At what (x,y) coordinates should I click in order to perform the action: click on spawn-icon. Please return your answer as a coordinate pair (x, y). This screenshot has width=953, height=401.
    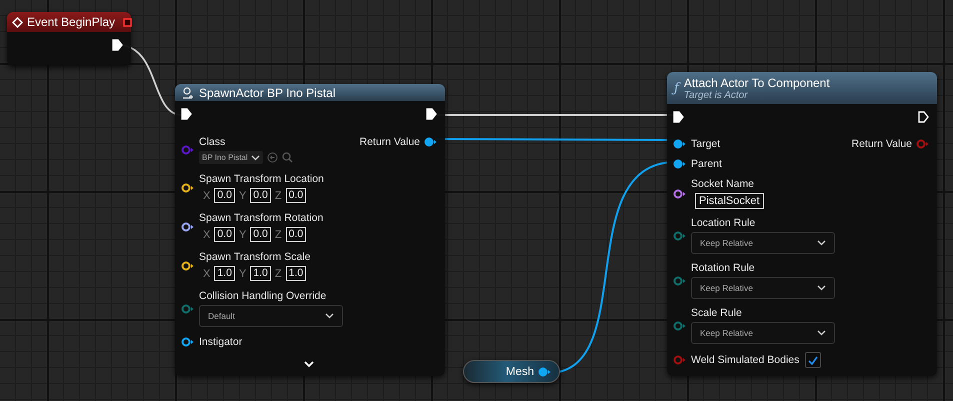
    Looking at the image, I should click on (188, 92).